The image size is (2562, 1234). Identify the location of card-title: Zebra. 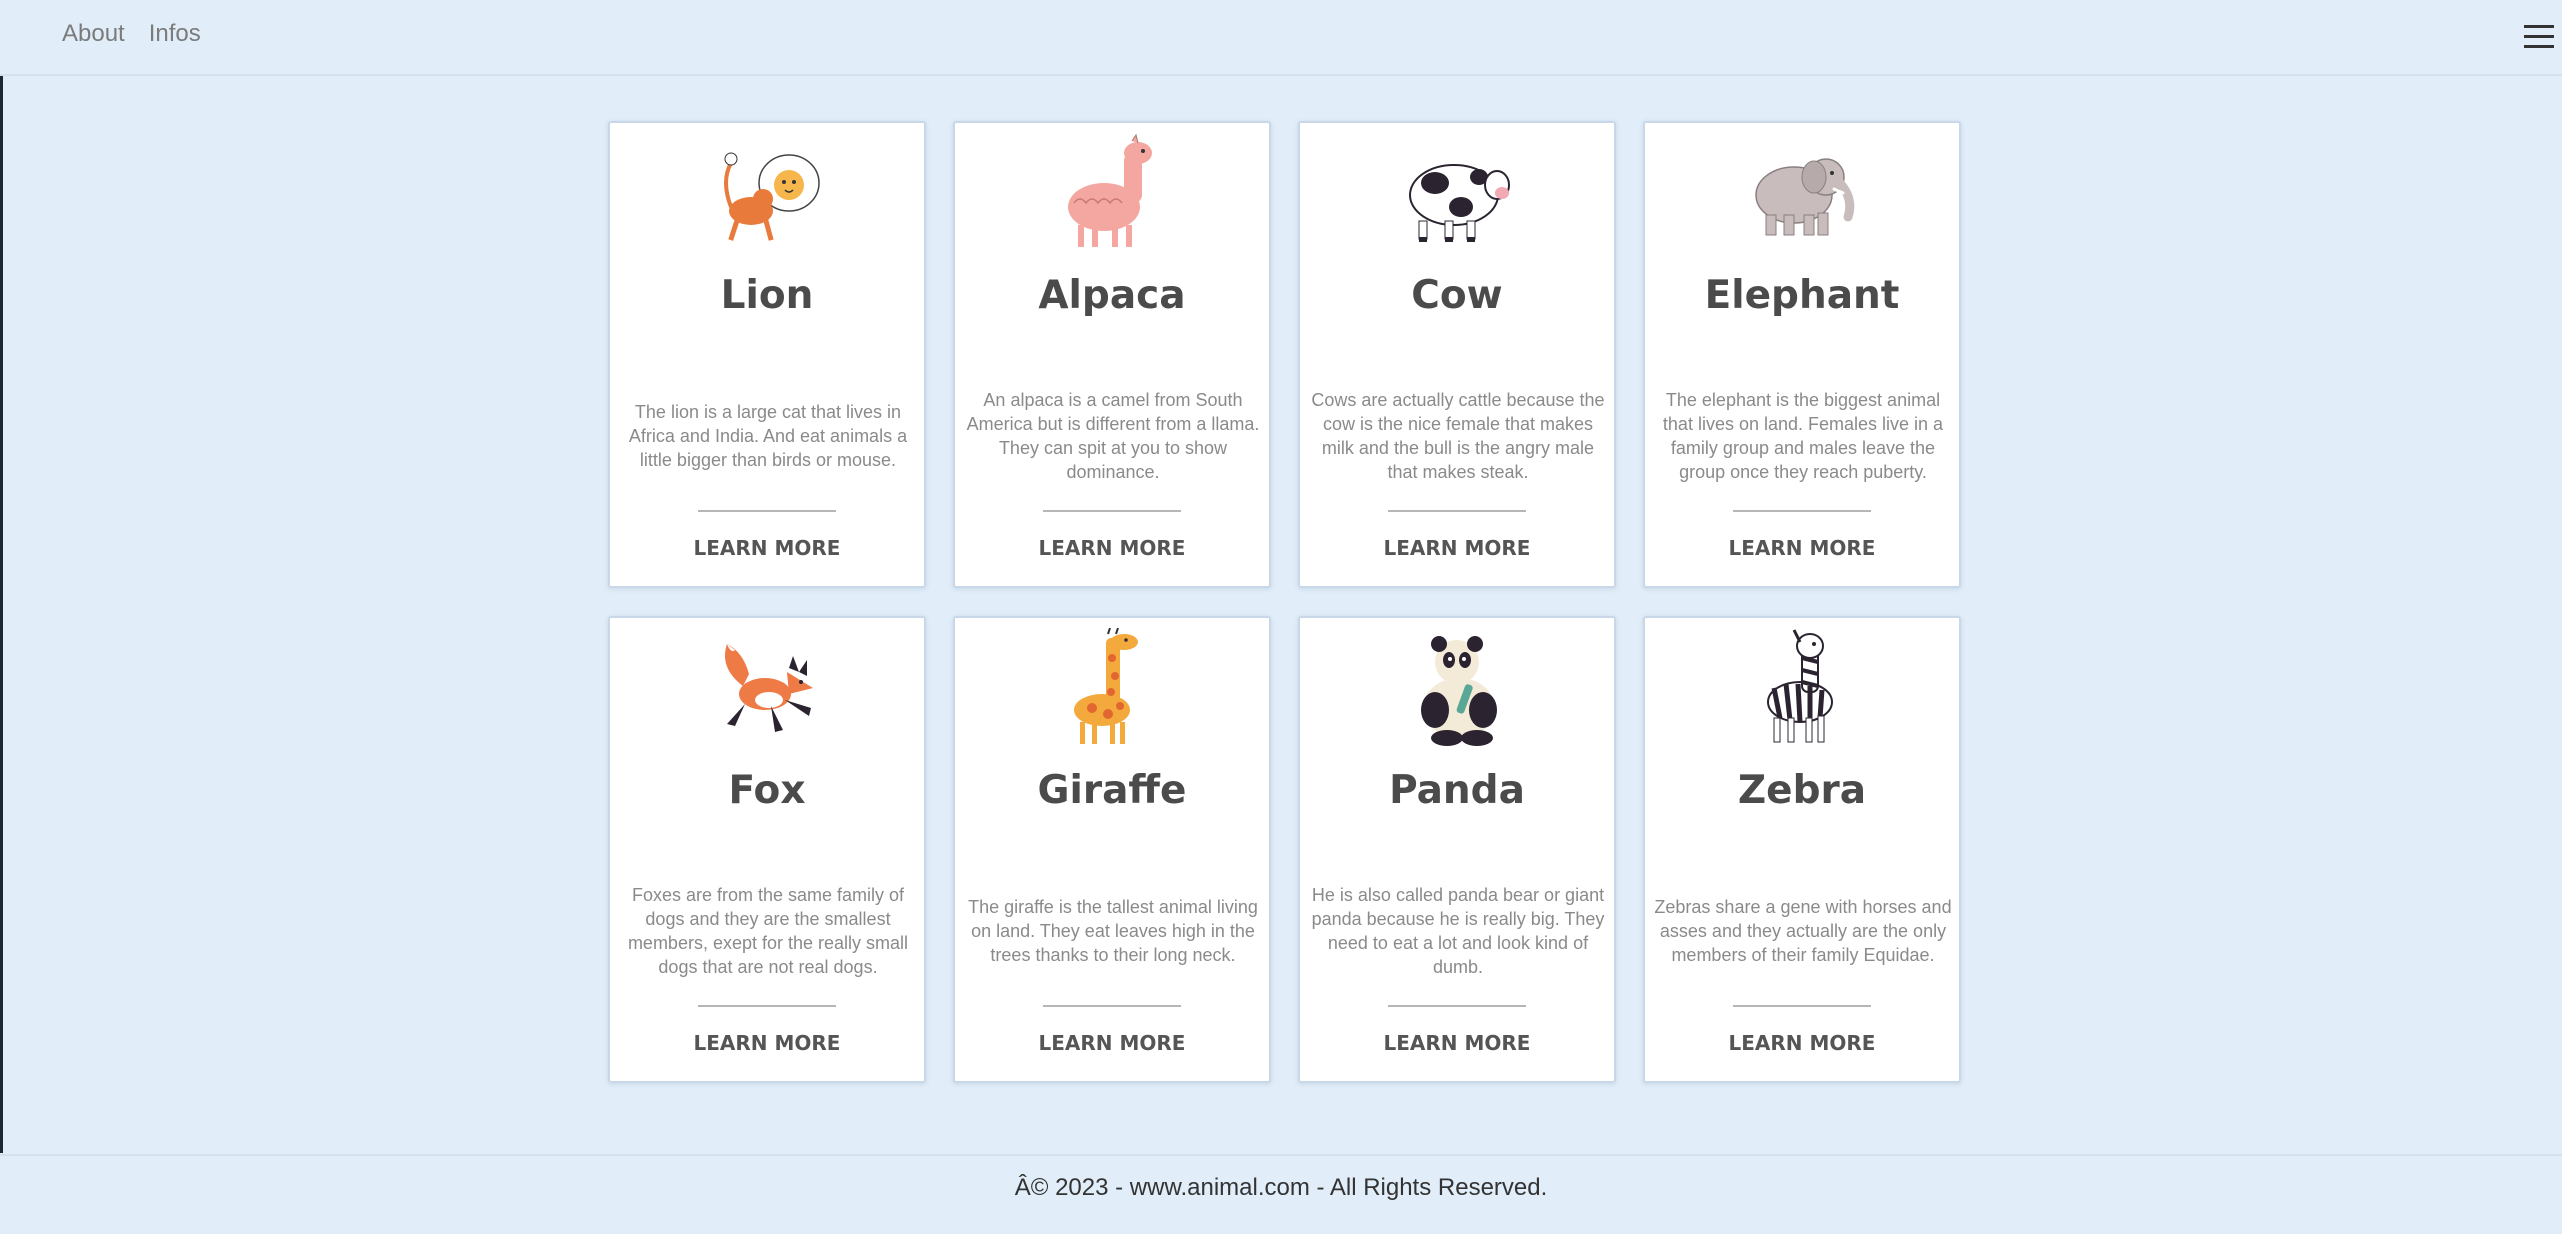
(1802, 790).